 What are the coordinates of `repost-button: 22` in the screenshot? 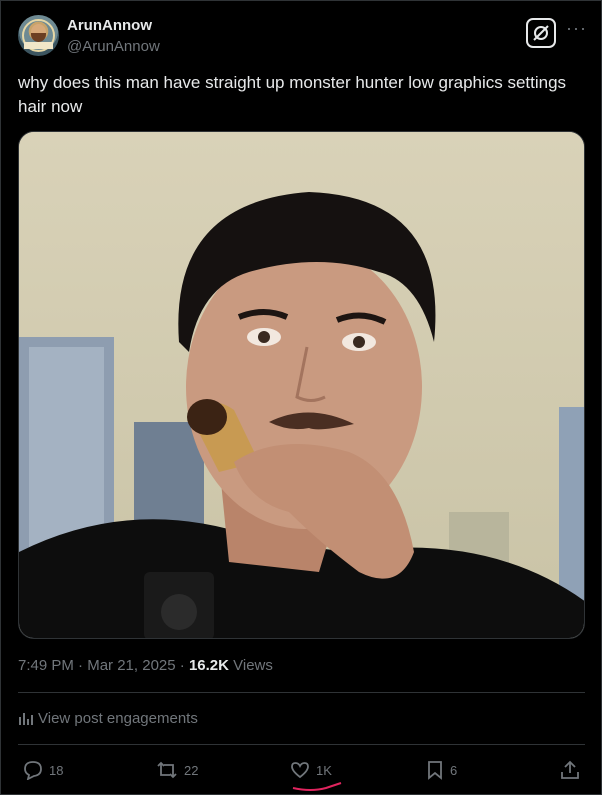 It's located at (177, 770).